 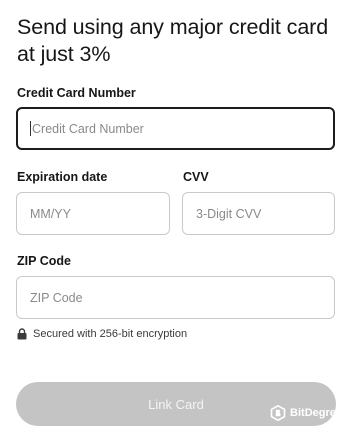 What do you see at coordinates (175, 128) in the screenshot?
I see `card-number-input: Credit Card Number` at bounding box center [175, 128].